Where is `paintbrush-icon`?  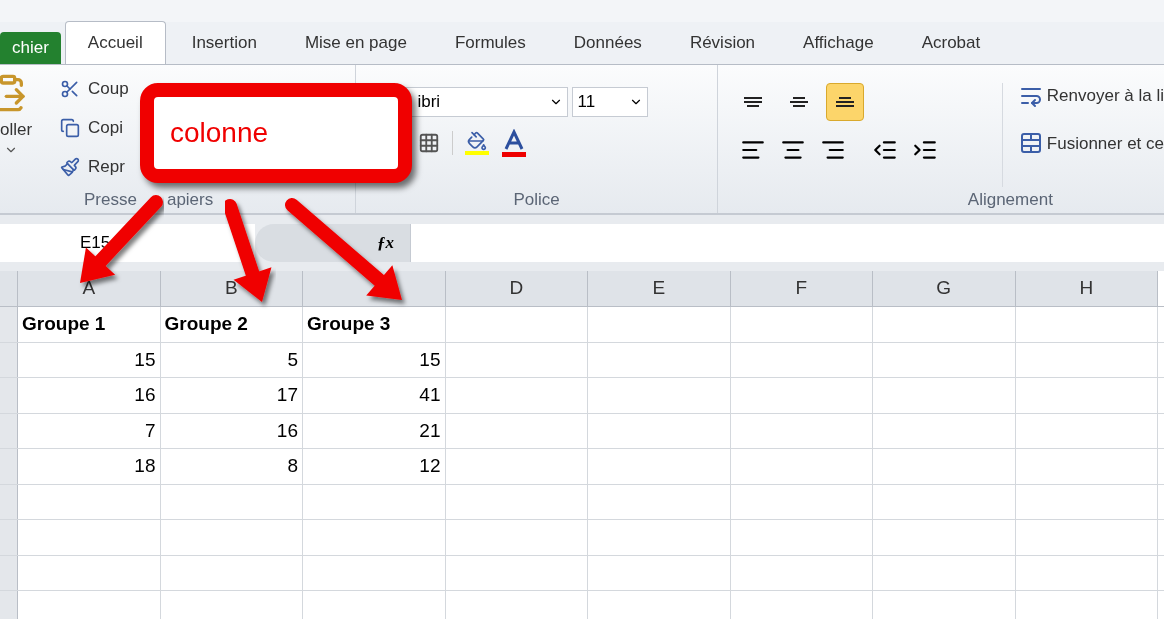
paintbrush-icon is located at coordinates (70, 166).